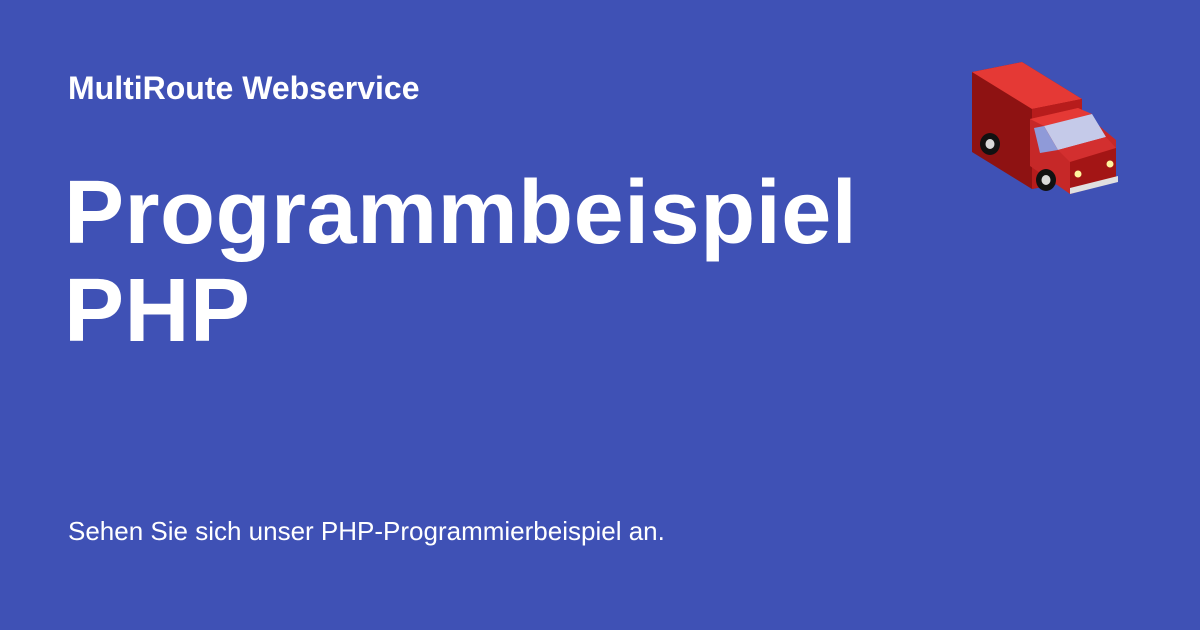 This screenshot has height=630, width=1200. I want to click on page-title-line-1: Programmbeispiel, so click(461, 213).